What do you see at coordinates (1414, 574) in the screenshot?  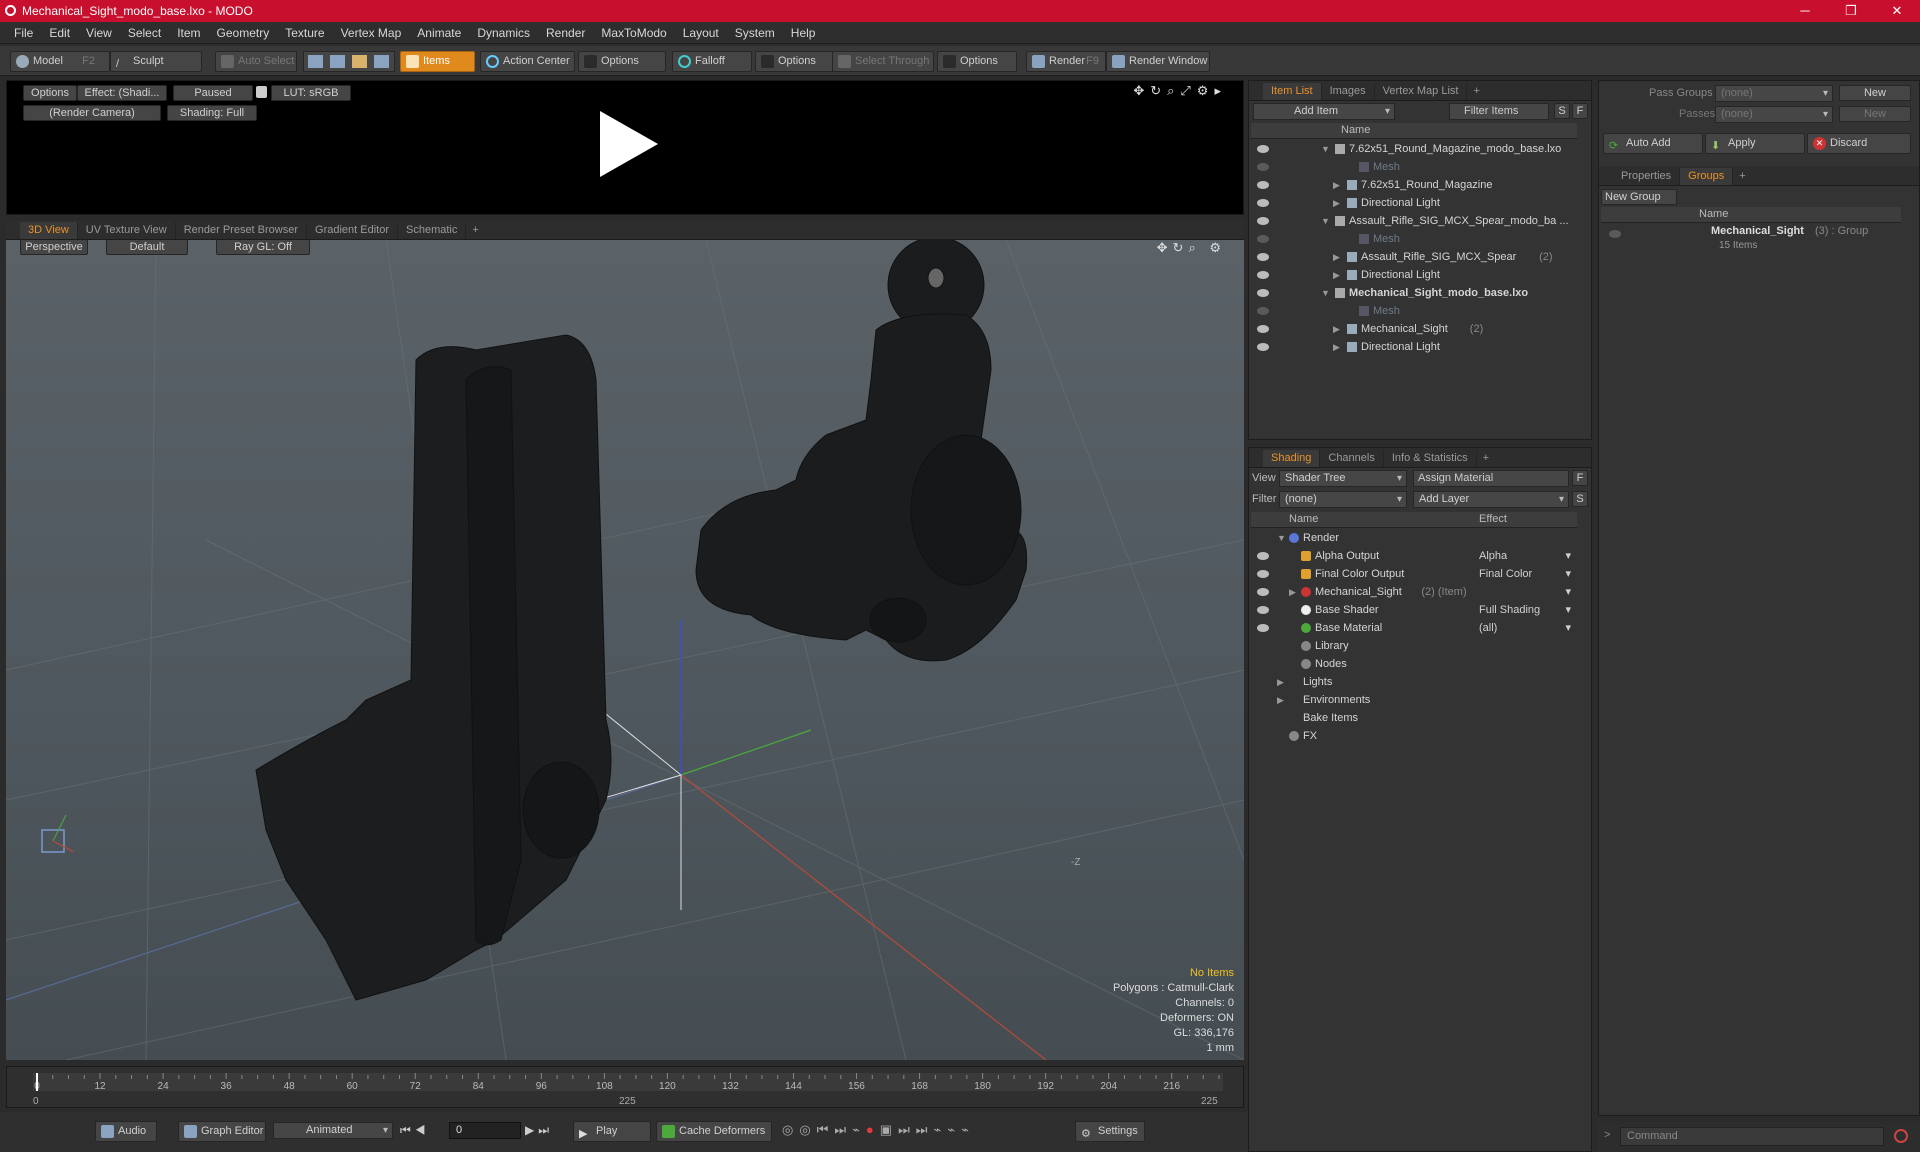 I see `shader-row: Final Color Output Final Color ▾` at bounding box center [1414, 574].